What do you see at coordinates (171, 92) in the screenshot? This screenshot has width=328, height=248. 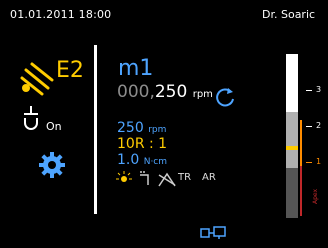 I see `speed-value: 250` at bounding box center [171, 92].